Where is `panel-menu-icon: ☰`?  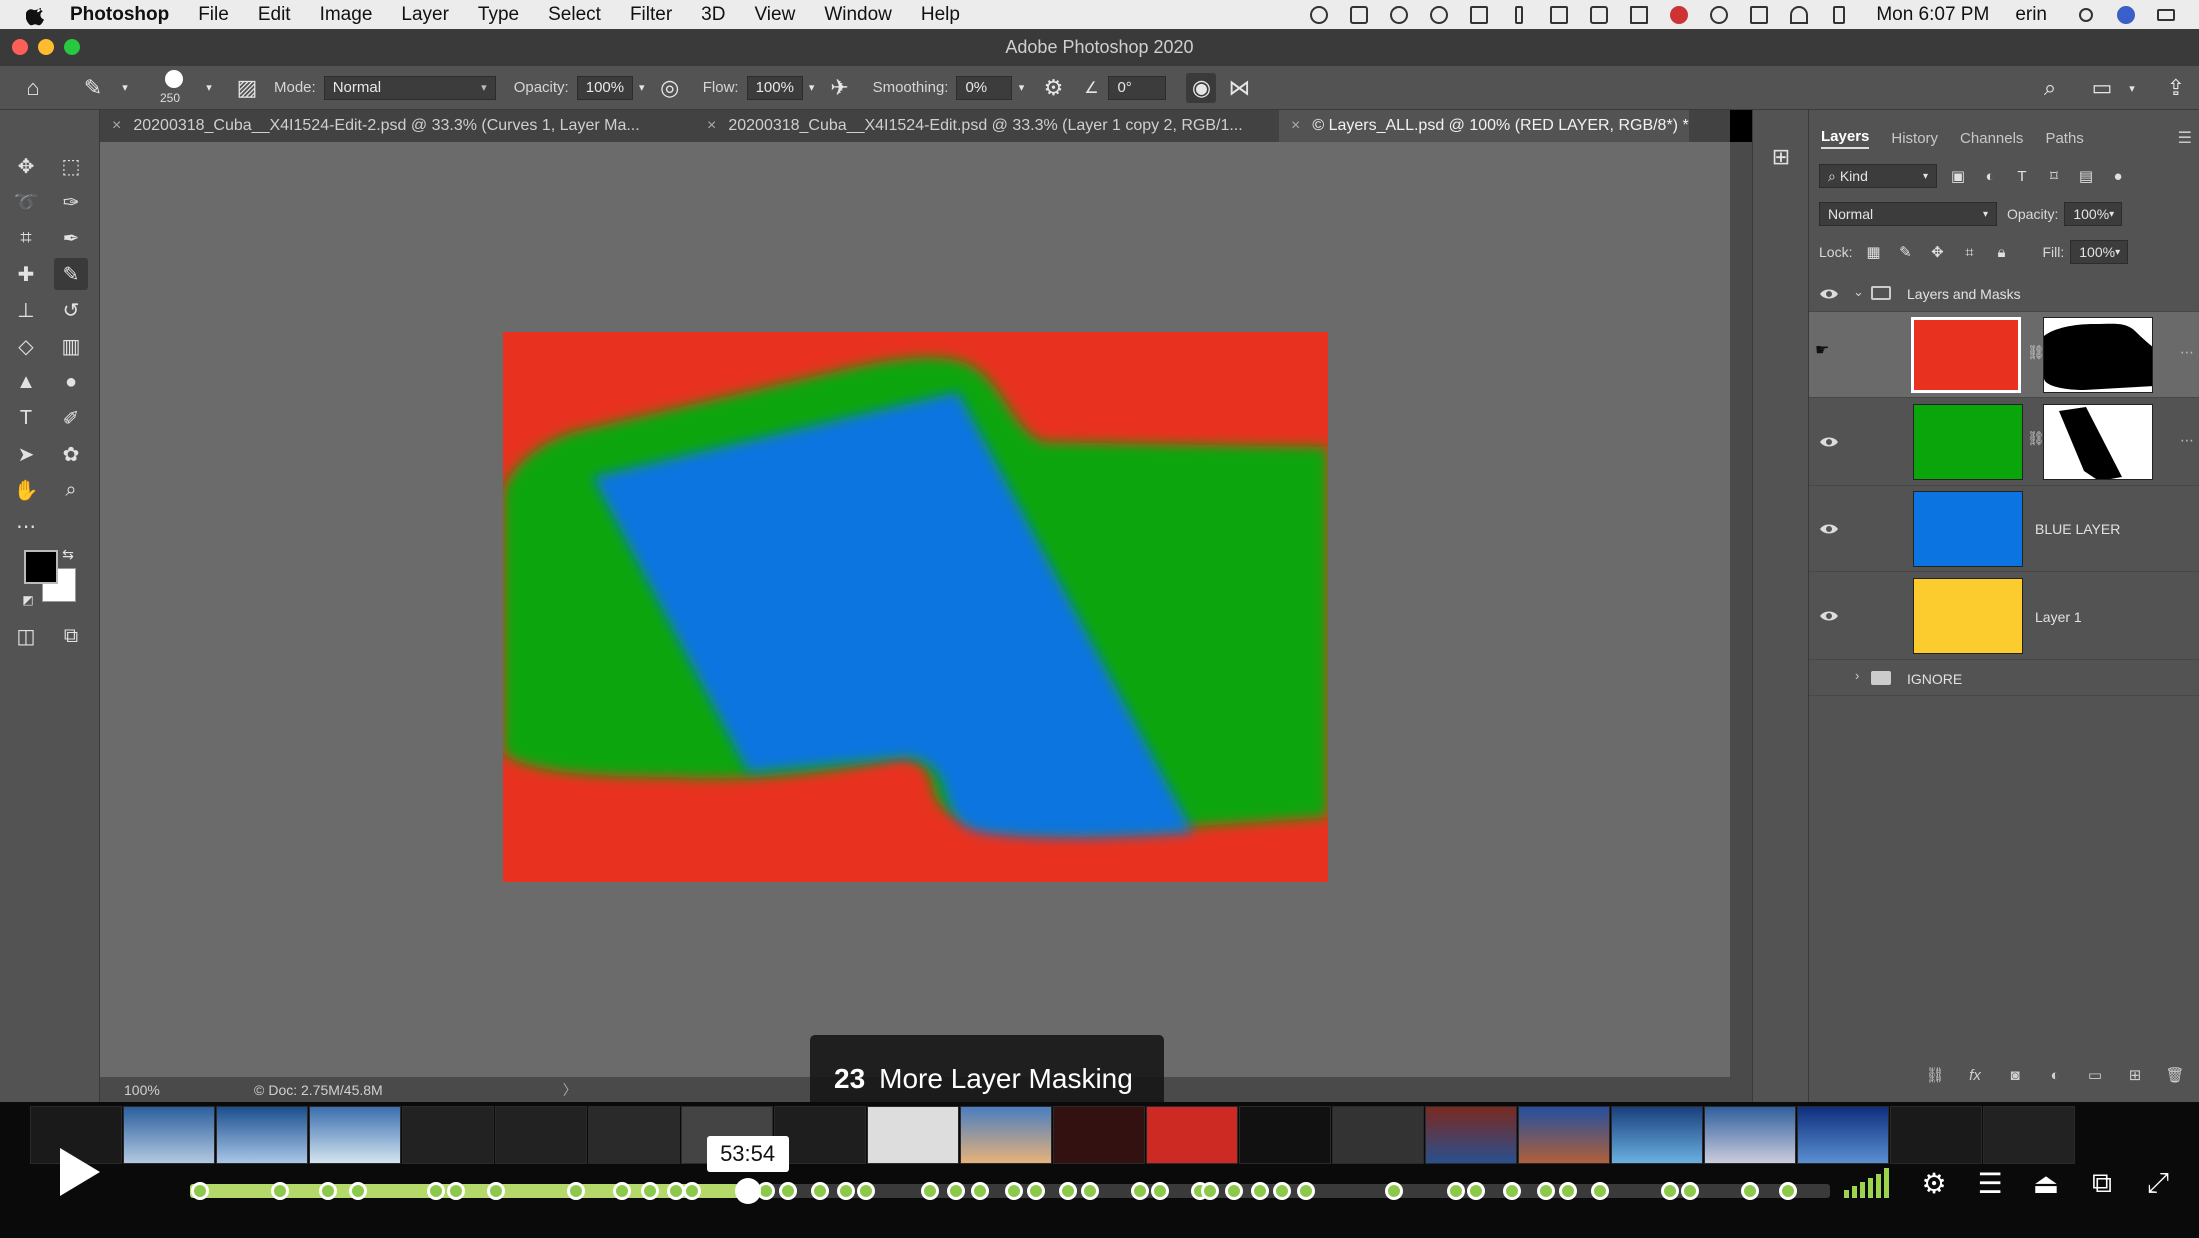
panel-menu-icon: ☰ is located at coordinates (2185, 138).